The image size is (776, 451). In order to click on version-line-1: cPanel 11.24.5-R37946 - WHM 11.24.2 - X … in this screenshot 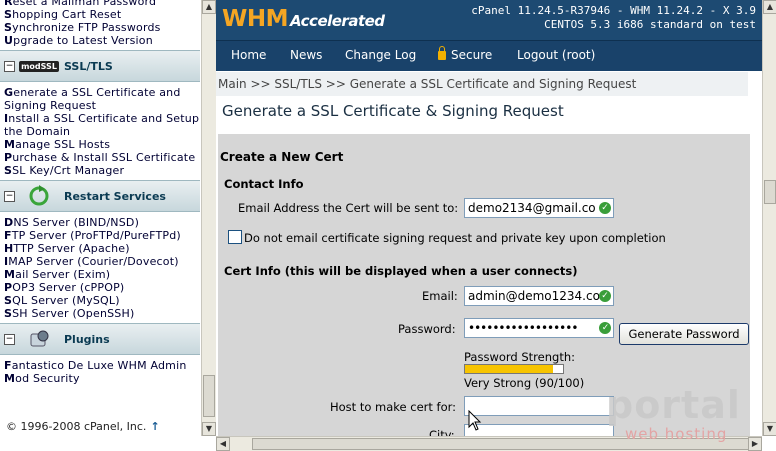, I will do `click(613, 10)`.